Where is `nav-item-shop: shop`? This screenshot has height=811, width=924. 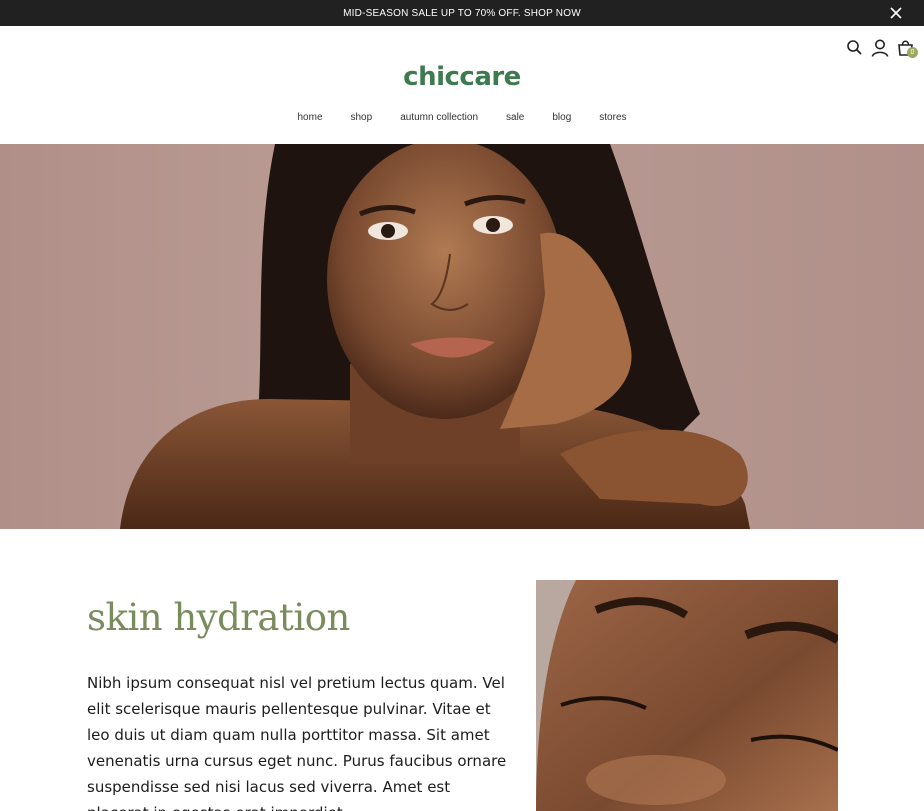 nav-item-shop: shop is located at coordinates (362, 117).